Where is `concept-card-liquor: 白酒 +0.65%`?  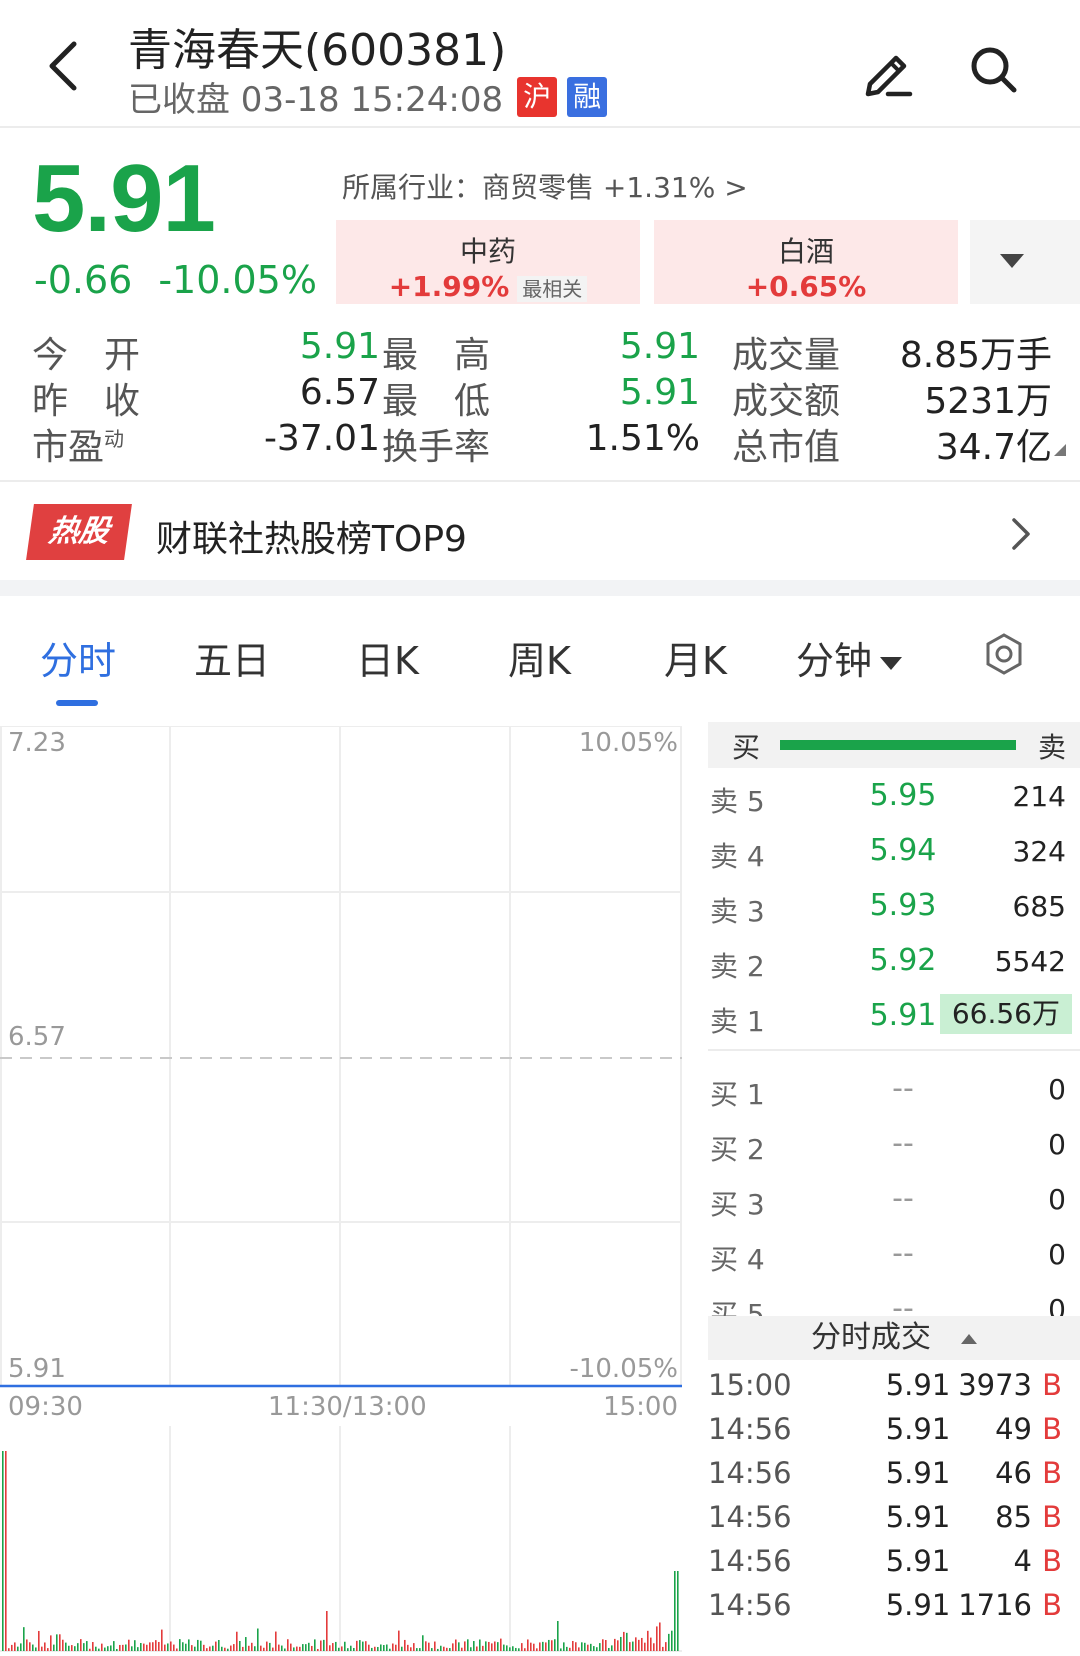
concept-card-liquor: 白酒 +0.65% is located at coordinates (806, 262).